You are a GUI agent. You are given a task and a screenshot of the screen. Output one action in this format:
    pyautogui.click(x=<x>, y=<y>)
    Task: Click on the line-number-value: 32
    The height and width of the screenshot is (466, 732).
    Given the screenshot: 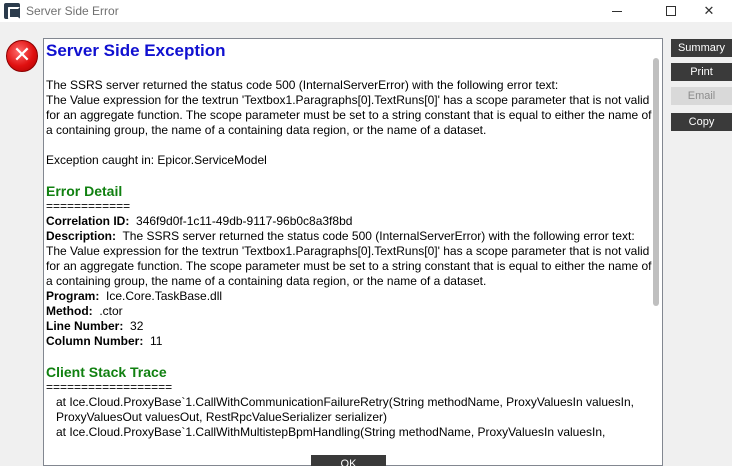 What is the action you would take?
    pyautogui.click(x=137, y=326)
    